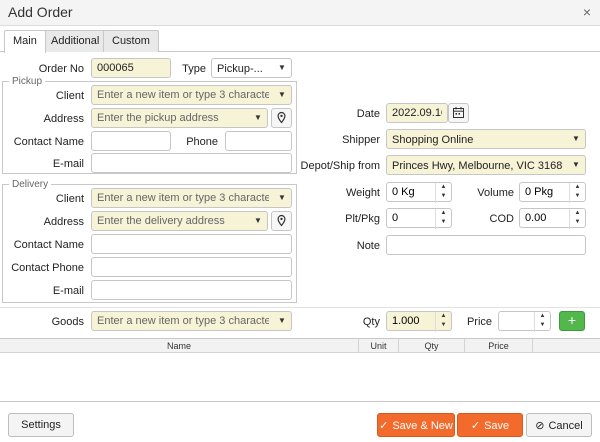 This screenshot has height=442, width=600. Describe the element at coordinates (183, 321) in the screenshot. I see `goods-input` at that location.